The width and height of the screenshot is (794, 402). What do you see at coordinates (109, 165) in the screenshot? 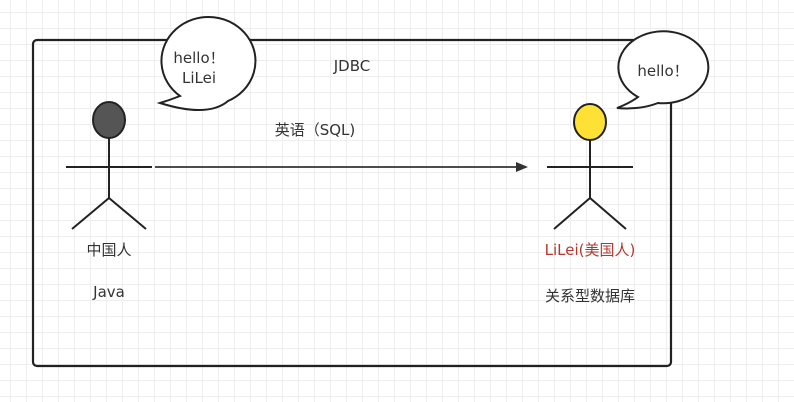
I see `left-actor` at bounding box center [109, 165].